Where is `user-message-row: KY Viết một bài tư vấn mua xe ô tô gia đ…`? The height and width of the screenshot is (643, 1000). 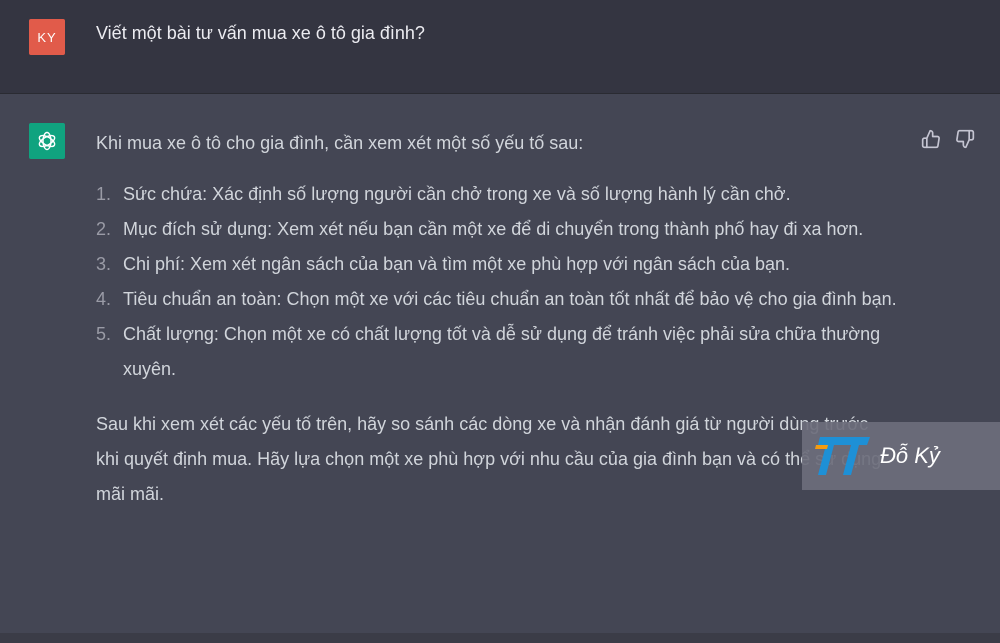
user-message-row: KY Viết một bài tư vấn mua xe ô tô gia đ… is located at coordinates (500, 47).